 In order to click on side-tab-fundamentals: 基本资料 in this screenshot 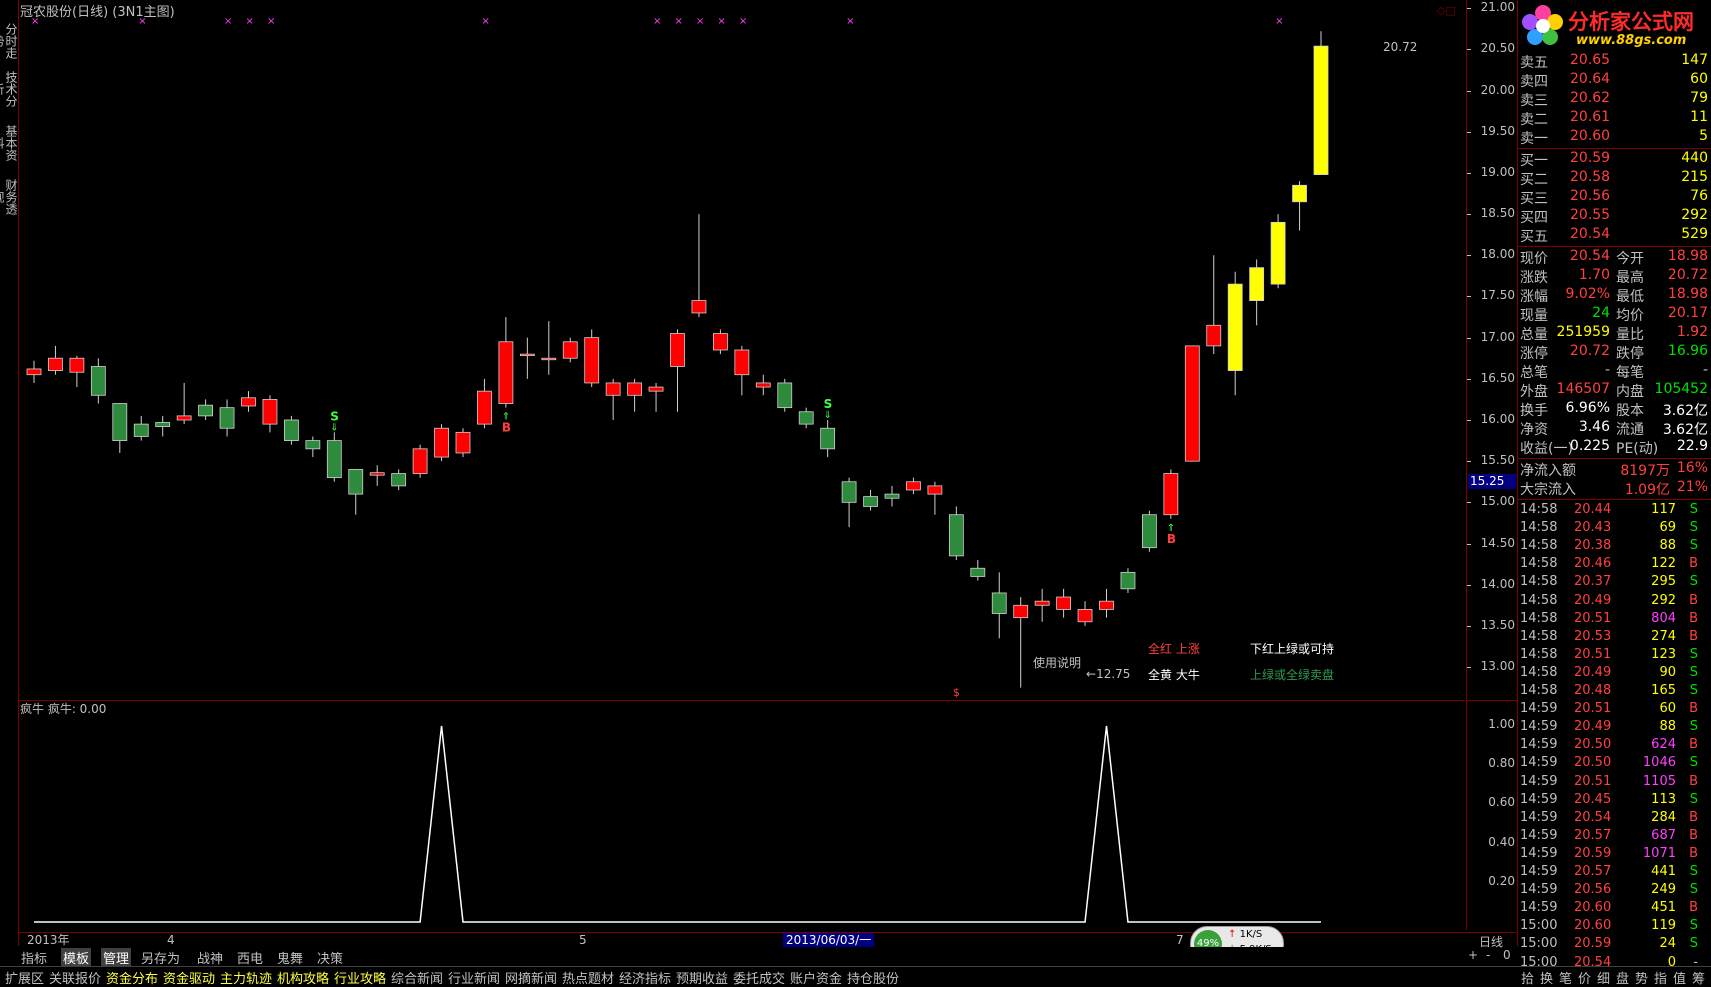, I will do `click(9, 143)`.